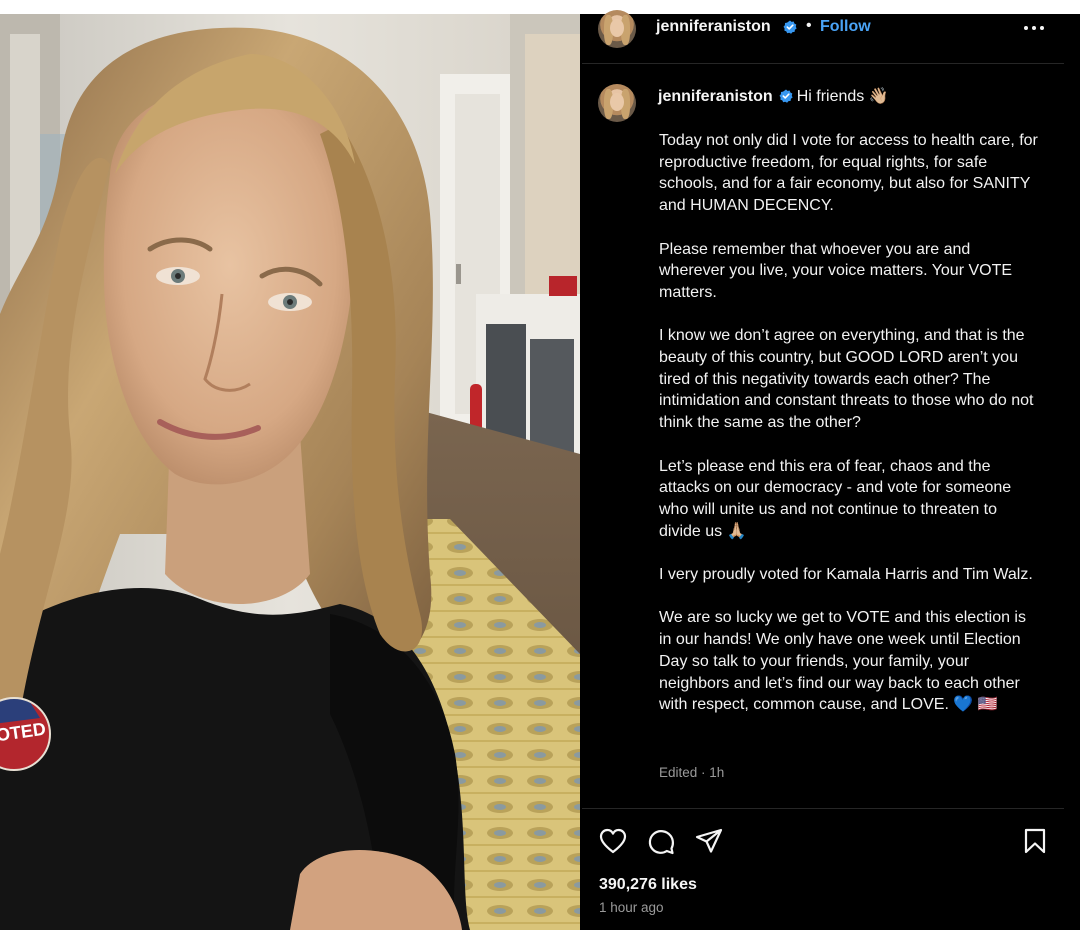  I want to click on caption-greeting: Hi friends 👋🏼, so click(842, 96).